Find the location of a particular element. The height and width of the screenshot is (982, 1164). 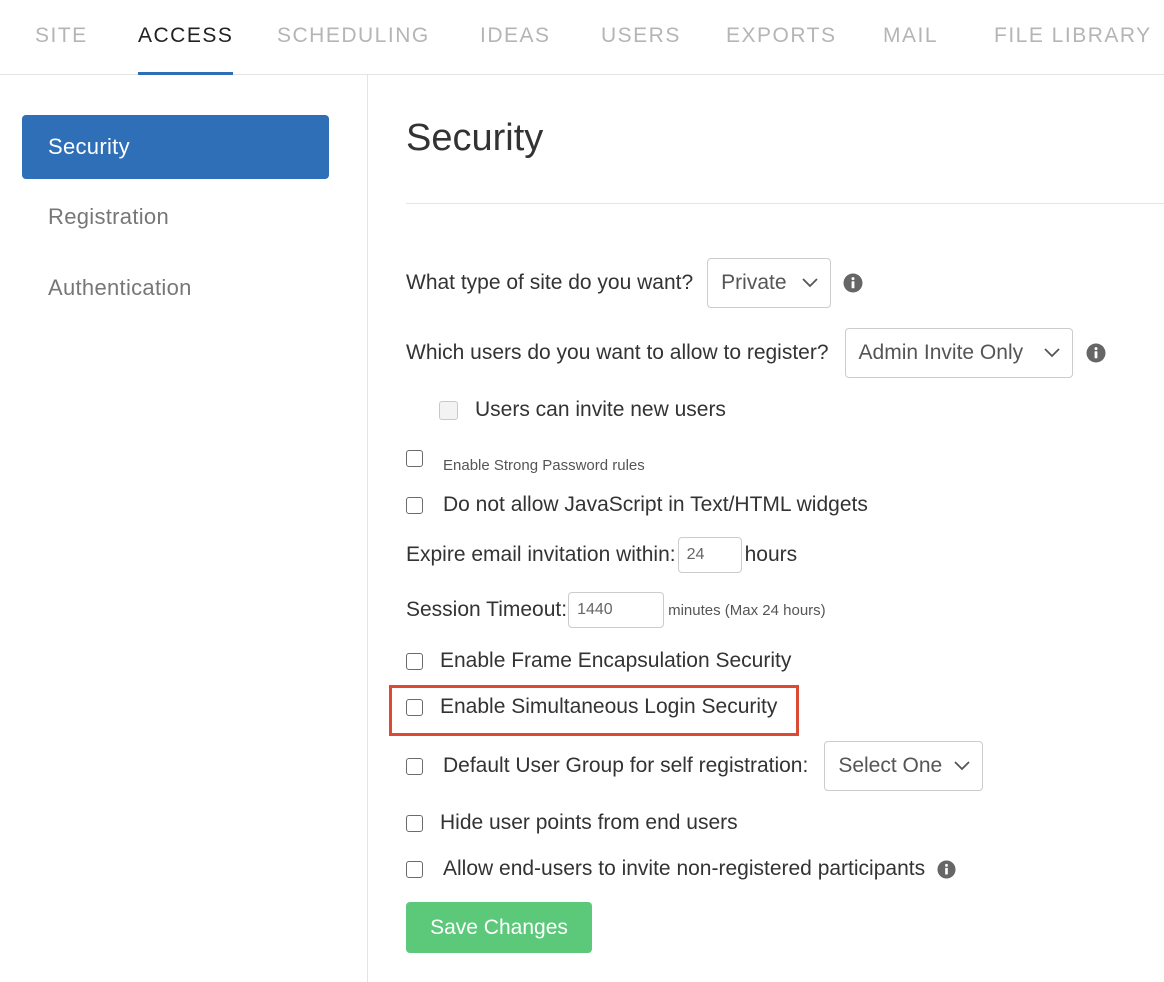

default-group-checkbox is located at coordinates (414, 766).